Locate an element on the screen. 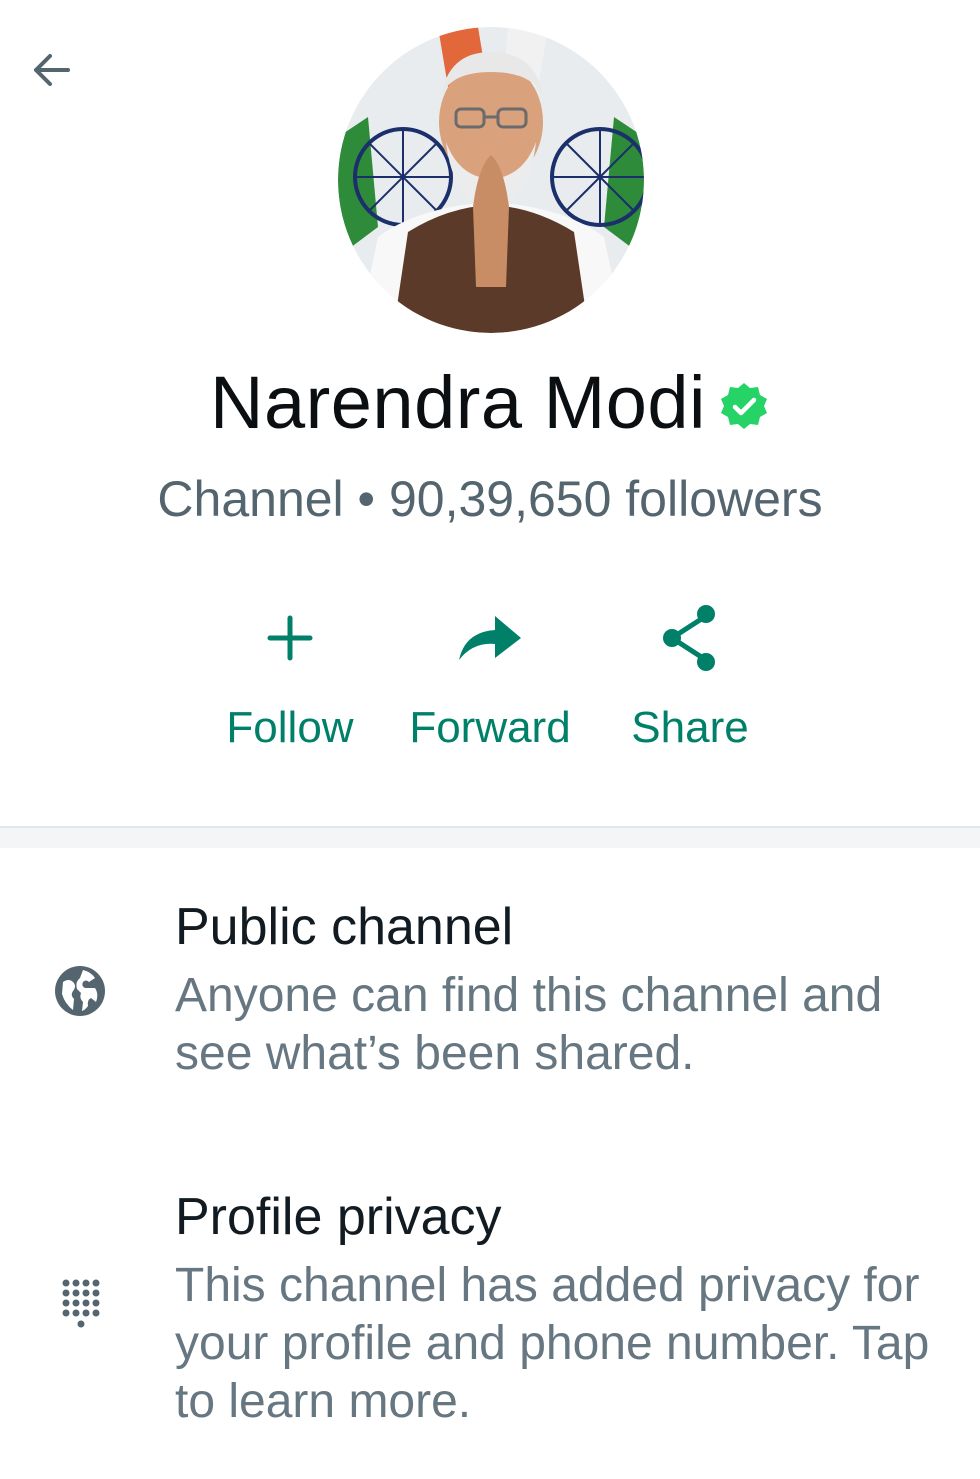 This screenshot has height=1479, width=980. back-button is located at coordinates (50, 70).